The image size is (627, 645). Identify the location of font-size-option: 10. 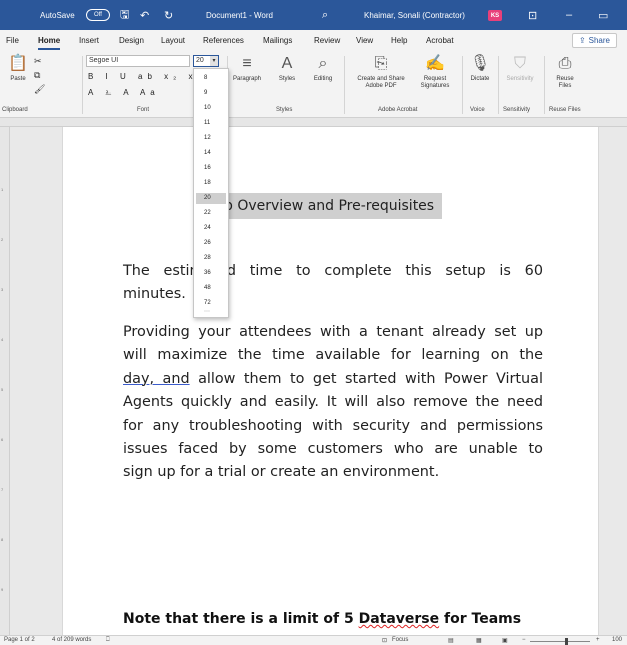
(211, 108).